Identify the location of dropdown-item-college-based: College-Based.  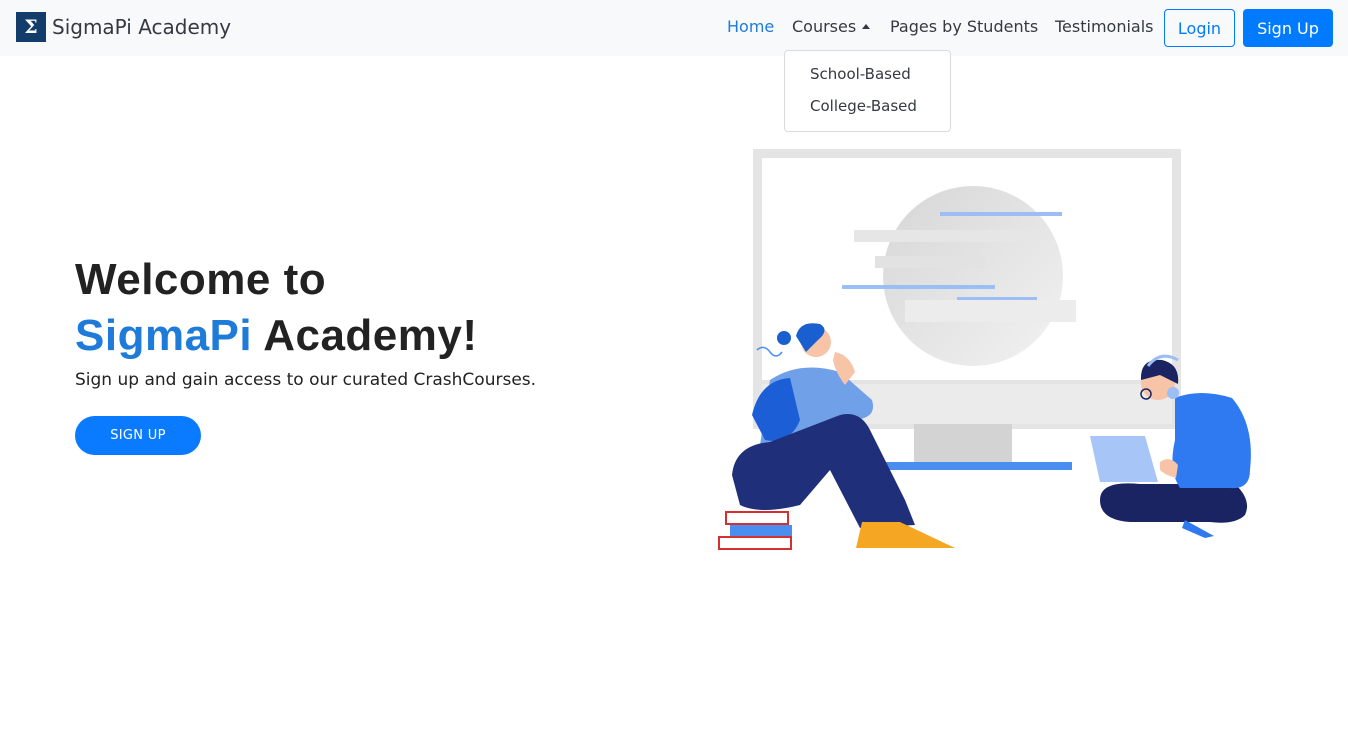
(863, 106).